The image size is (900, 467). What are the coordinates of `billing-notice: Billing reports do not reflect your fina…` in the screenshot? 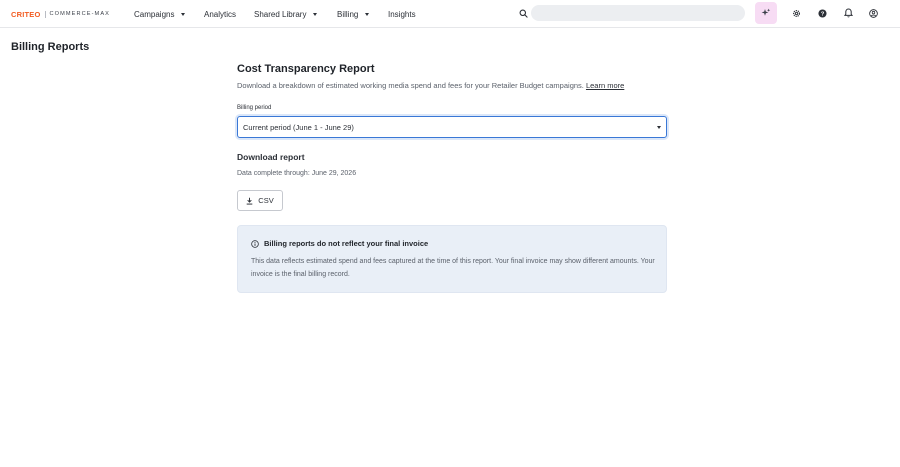 It's located at (452, 259).